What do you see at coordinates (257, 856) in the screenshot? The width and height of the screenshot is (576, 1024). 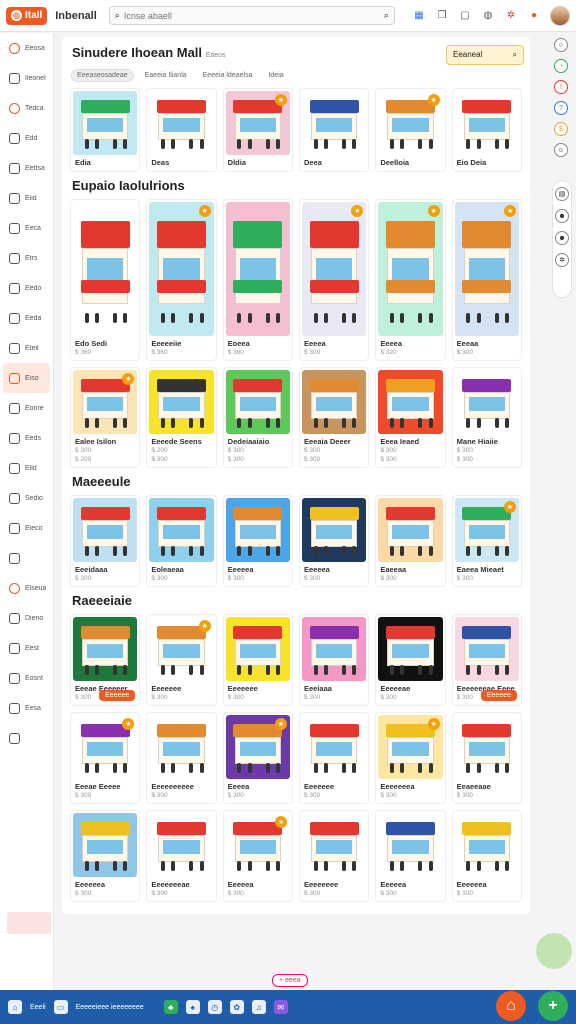 I see `product-card: ★ Eeeeea $ 300` at bounding box center [257, 856].